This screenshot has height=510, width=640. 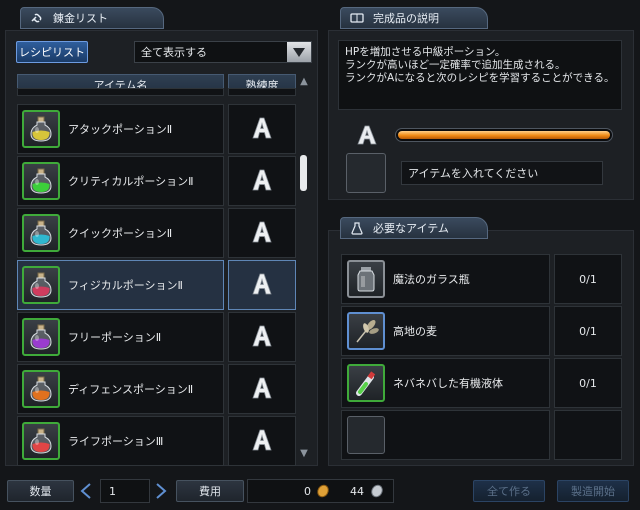 I want to click on recipe-name-cell: クイックポーションⅡ, so click(x=120, y=233).